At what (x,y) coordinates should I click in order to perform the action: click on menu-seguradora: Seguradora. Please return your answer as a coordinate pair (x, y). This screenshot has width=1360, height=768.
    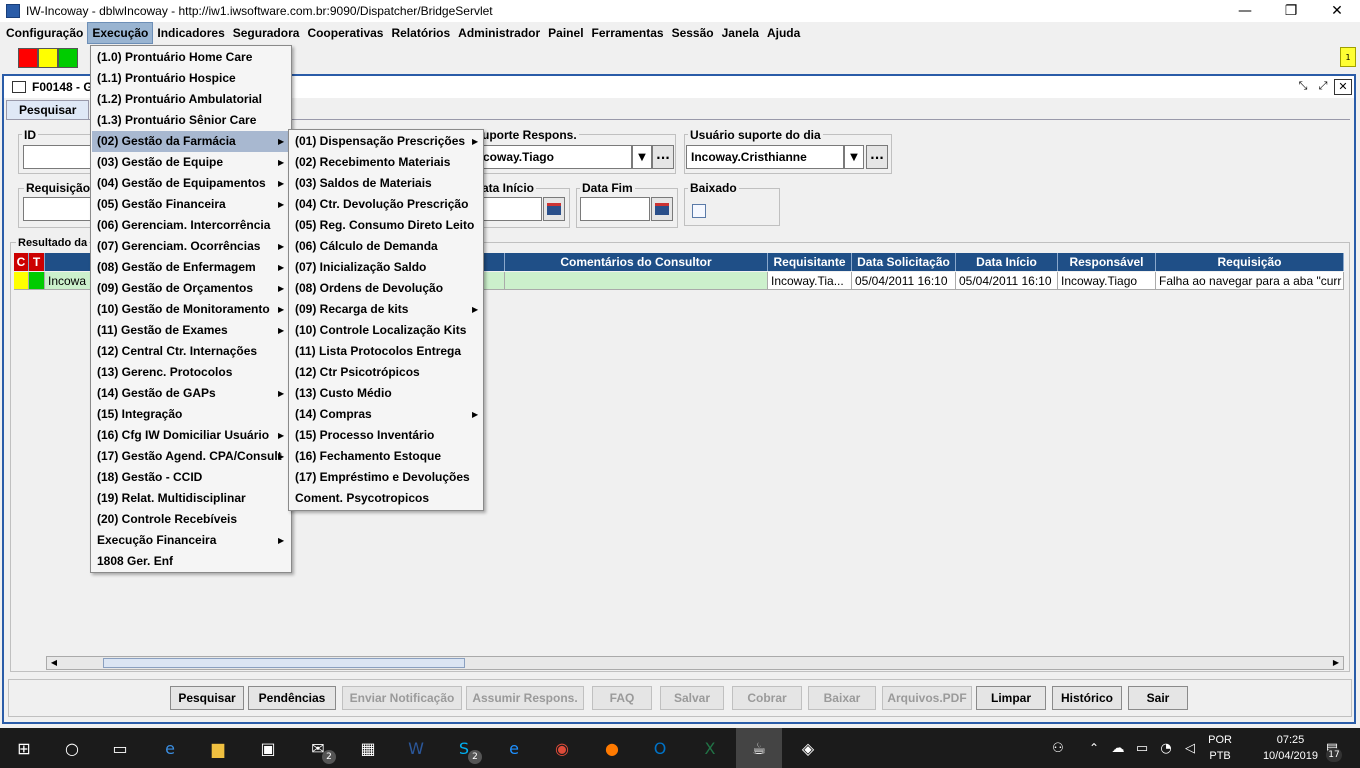
    Looking at the image, I should click on (266, 33).